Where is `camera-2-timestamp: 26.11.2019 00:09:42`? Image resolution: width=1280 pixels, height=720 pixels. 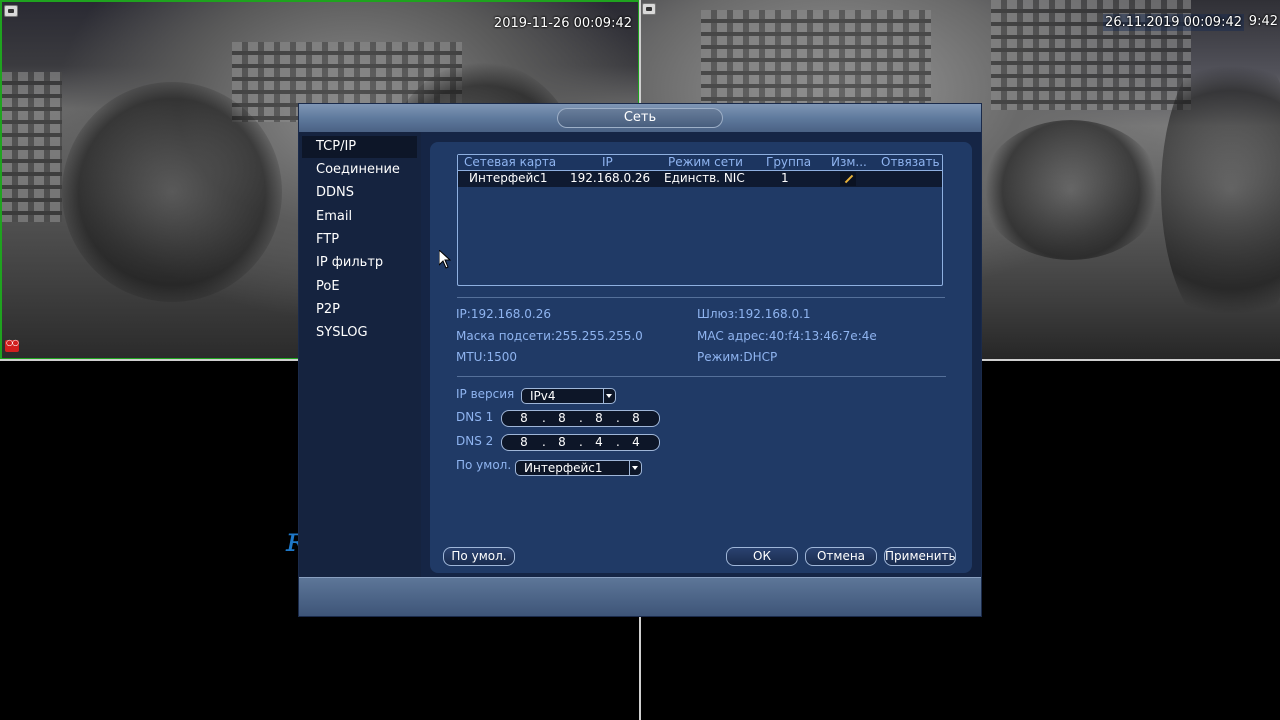 camera-2-timestamp: 26.11.2019 00:09:42 is located at coordinates (1173, 22).